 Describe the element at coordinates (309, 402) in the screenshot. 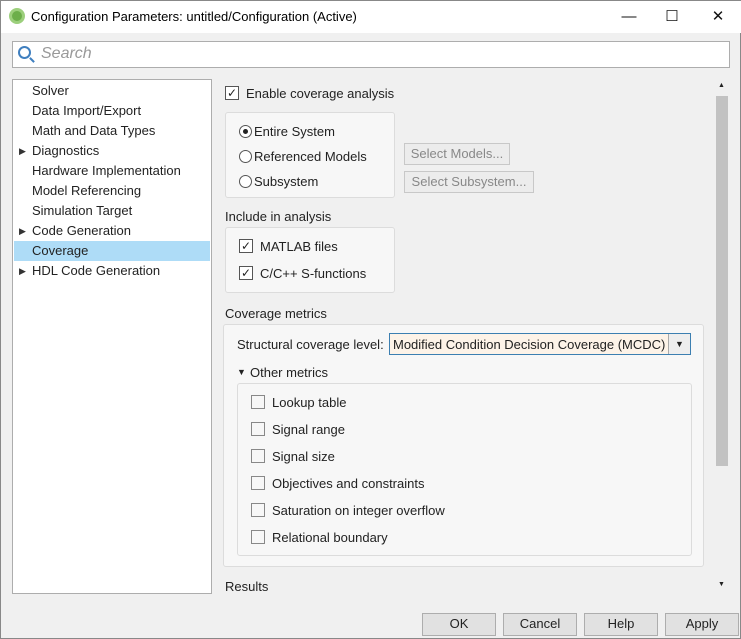

I see `metric-label: Lookup table` at that location.